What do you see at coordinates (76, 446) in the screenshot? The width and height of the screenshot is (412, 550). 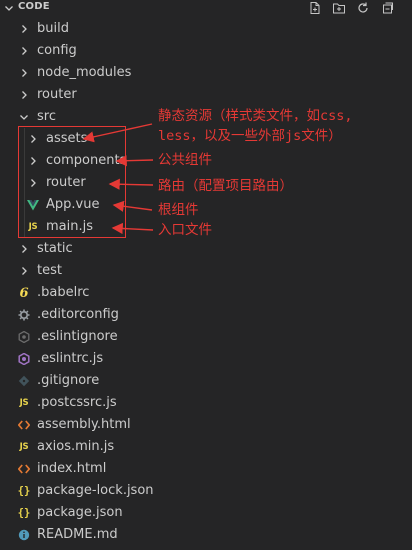 I see `tree-item-label: axios.min.js` at bounding box center [76, 446].